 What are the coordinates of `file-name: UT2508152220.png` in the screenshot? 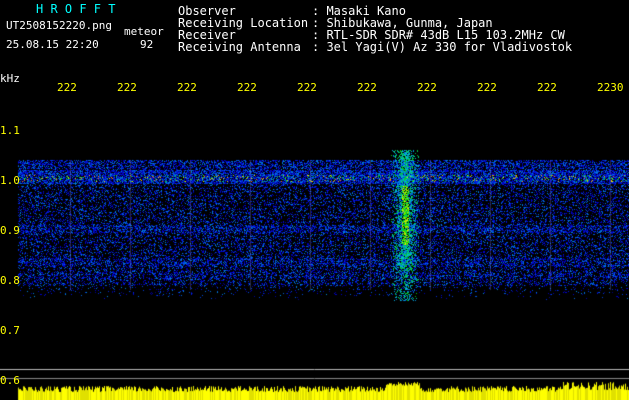 It's located at (59, 25).